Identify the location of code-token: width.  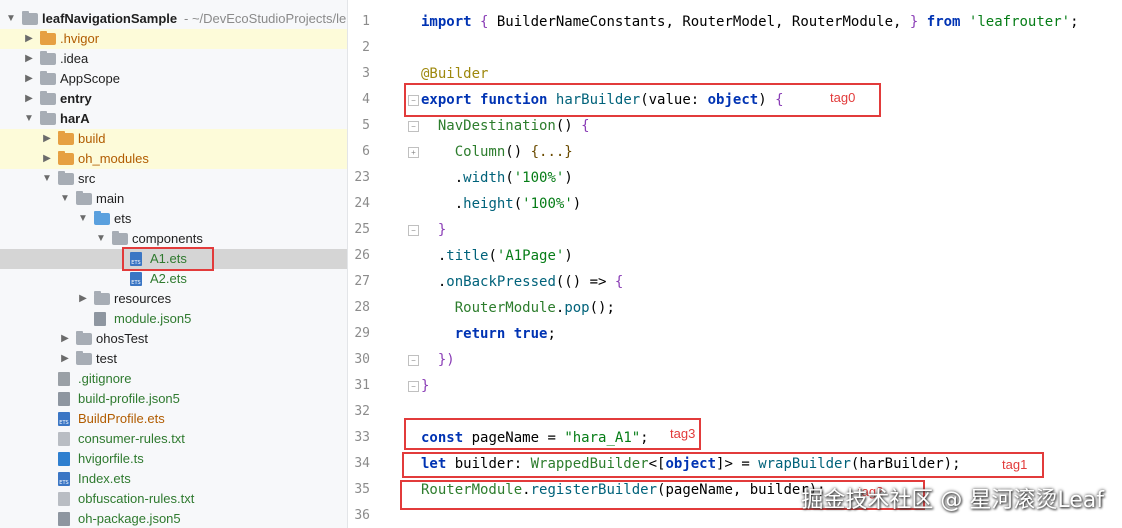
(484, 178).